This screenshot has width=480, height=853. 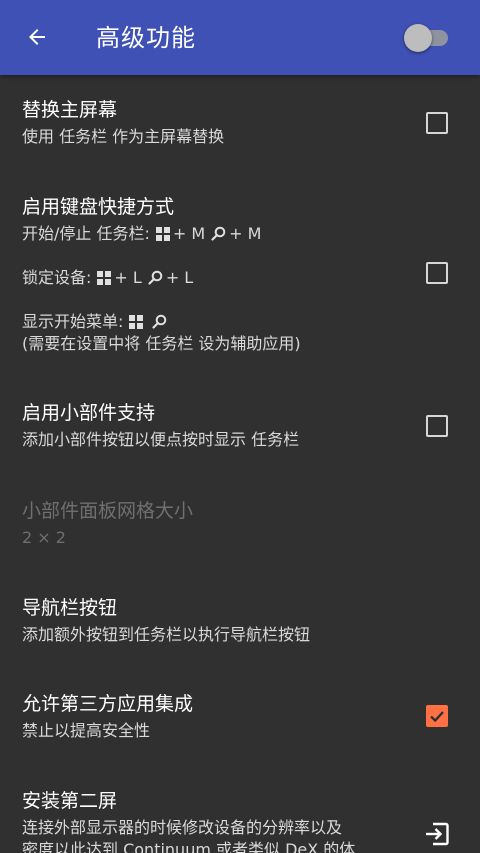 What do you see at coordinates (123, 136) in the screenshot?
I see `pref-summary: 使用 任务栏 作为主屏幕替换` at bounding box center [123, 136].